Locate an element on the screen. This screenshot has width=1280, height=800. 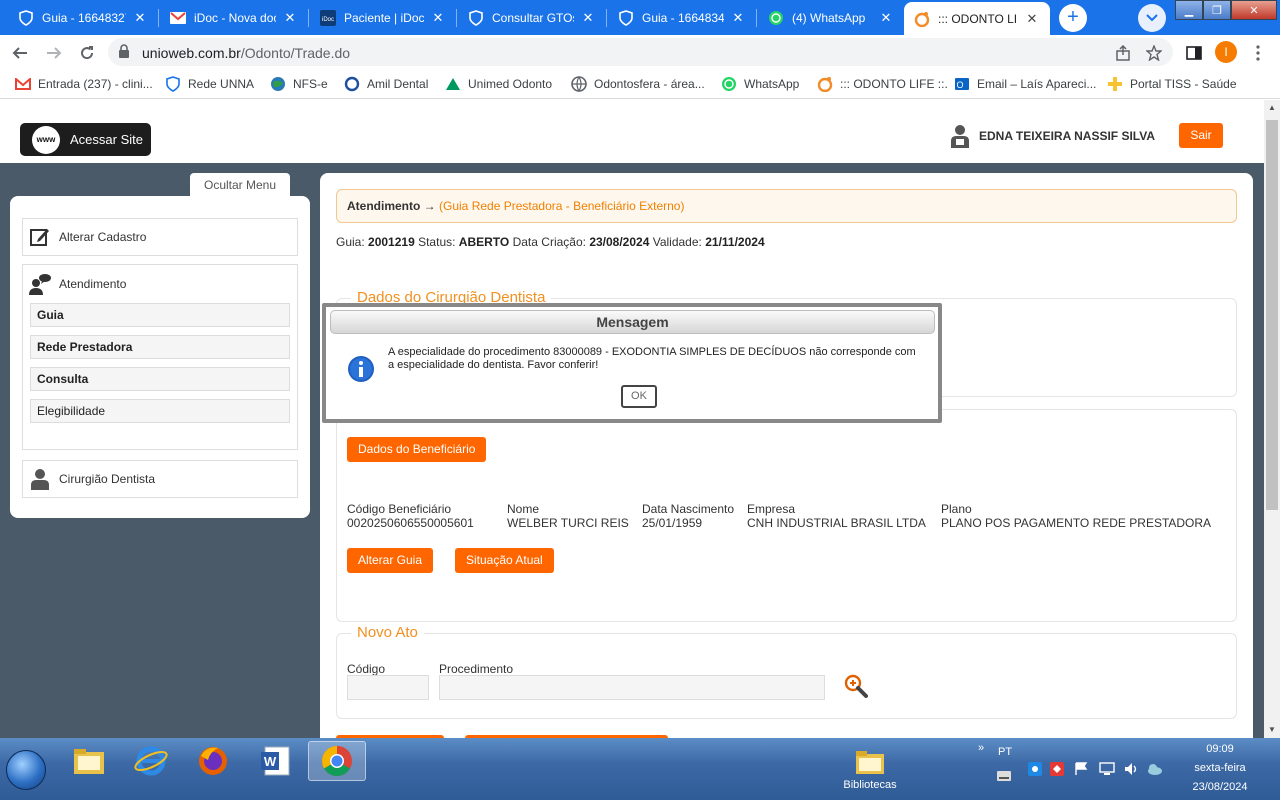
whatsapp-icon is located at coordinates (729, 84).